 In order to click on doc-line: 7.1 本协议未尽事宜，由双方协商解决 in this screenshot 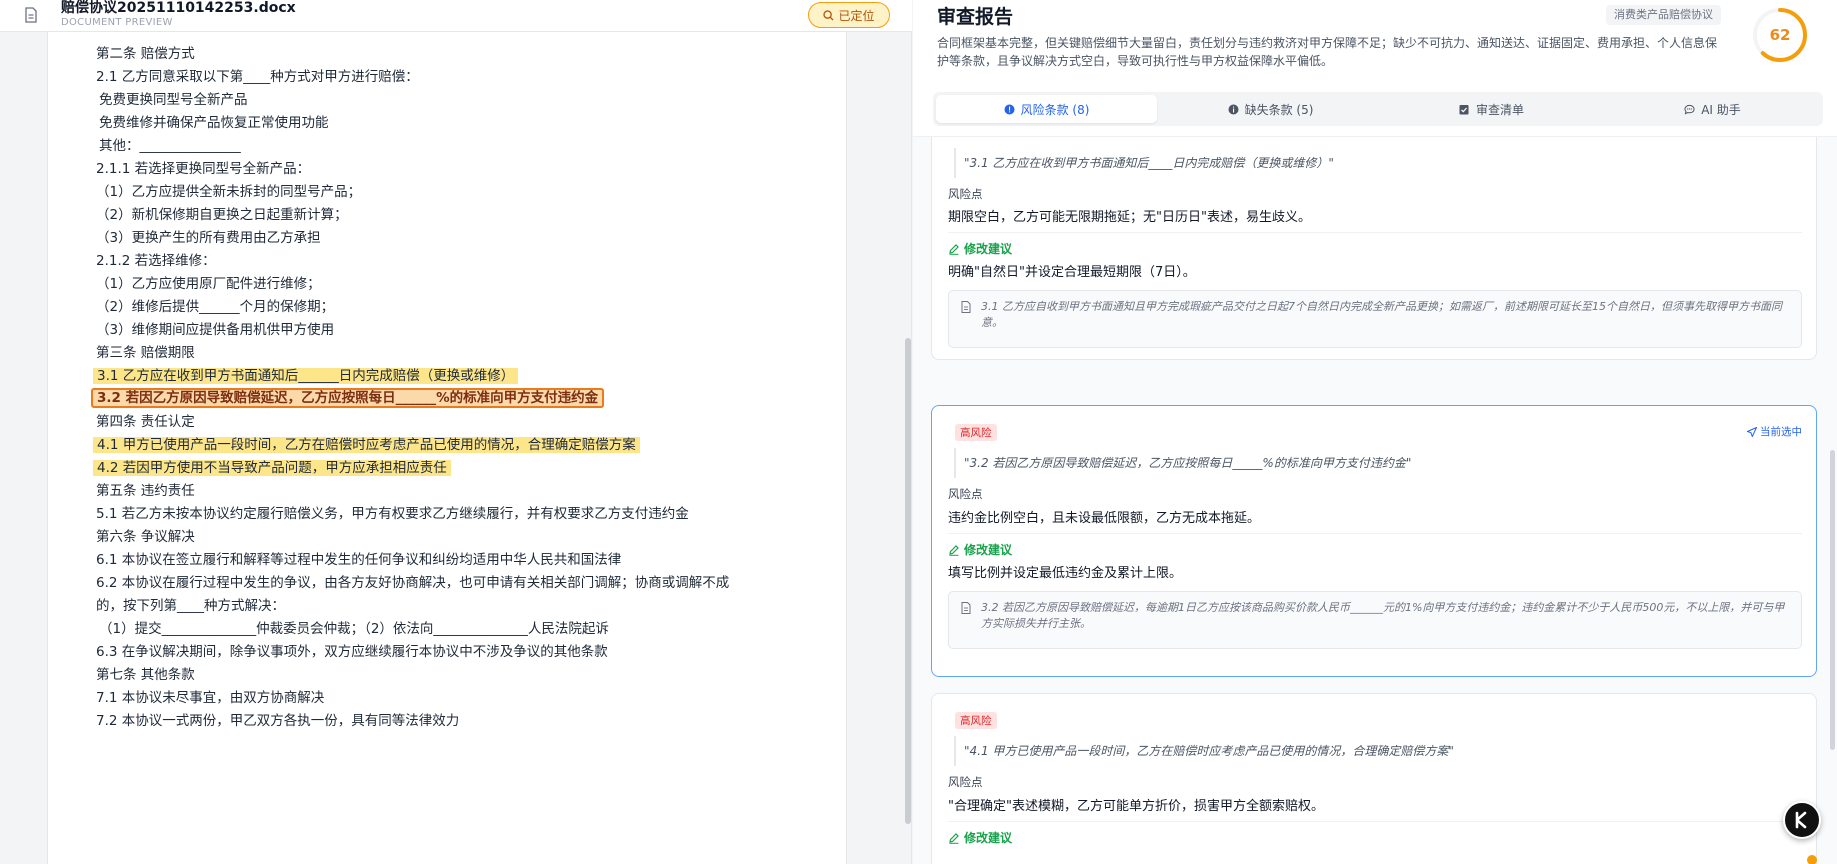, I will do `click(210, 698)`.